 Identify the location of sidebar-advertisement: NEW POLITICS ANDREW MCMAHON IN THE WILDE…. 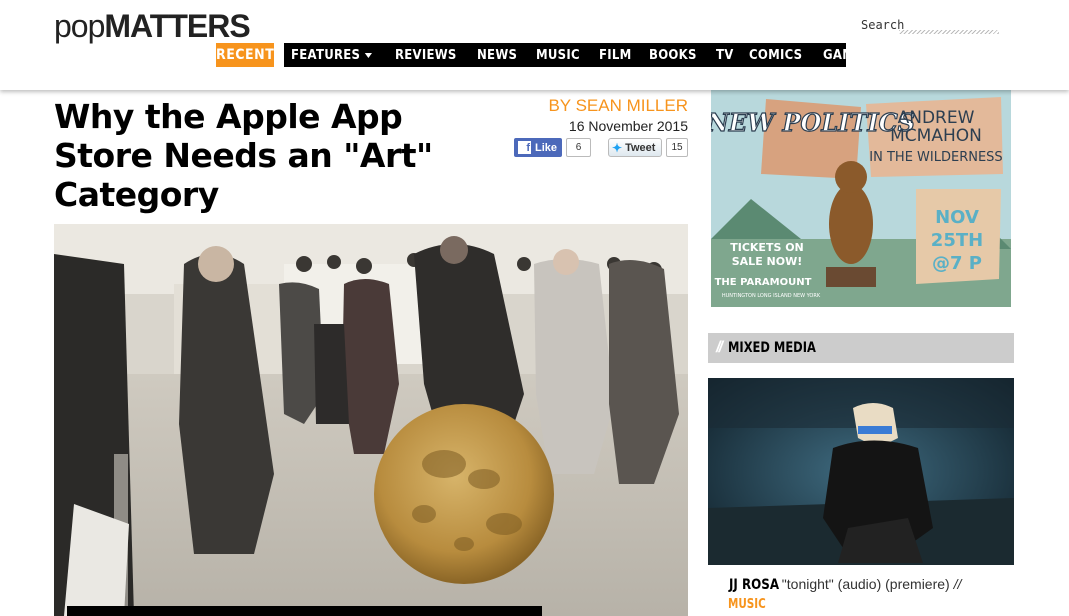
(861, 198).